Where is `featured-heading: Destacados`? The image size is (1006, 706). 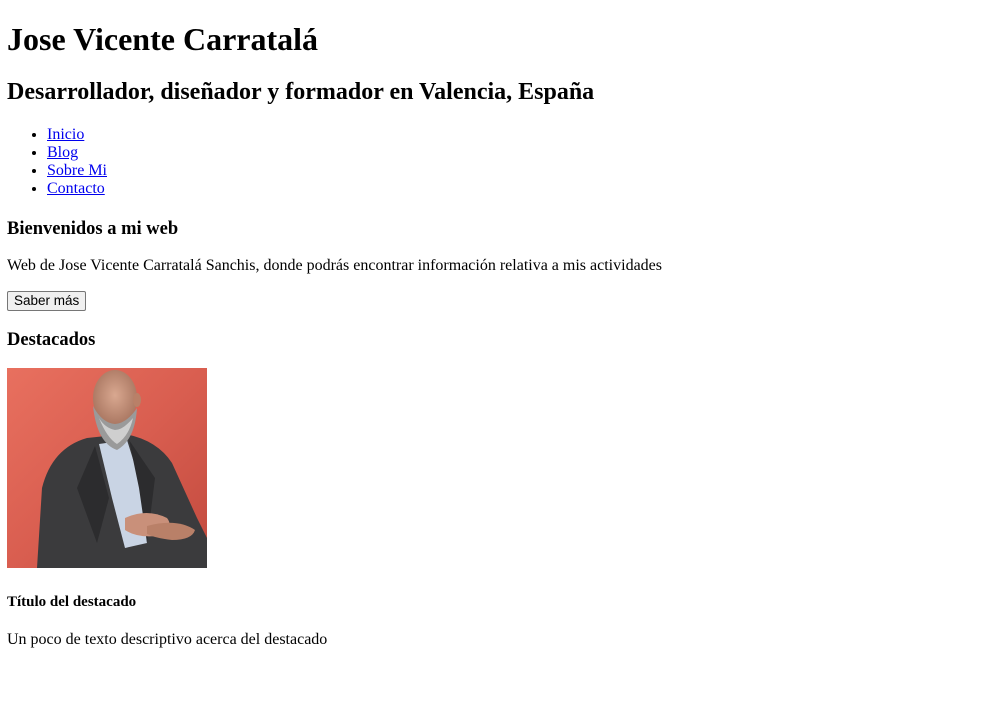 featured-heading: Destacados is located at coordinates (51, 340).